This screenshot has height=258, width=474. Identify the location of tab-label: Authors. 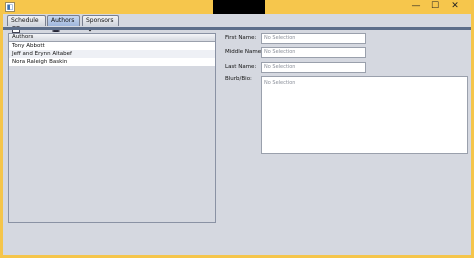
(63, 20).